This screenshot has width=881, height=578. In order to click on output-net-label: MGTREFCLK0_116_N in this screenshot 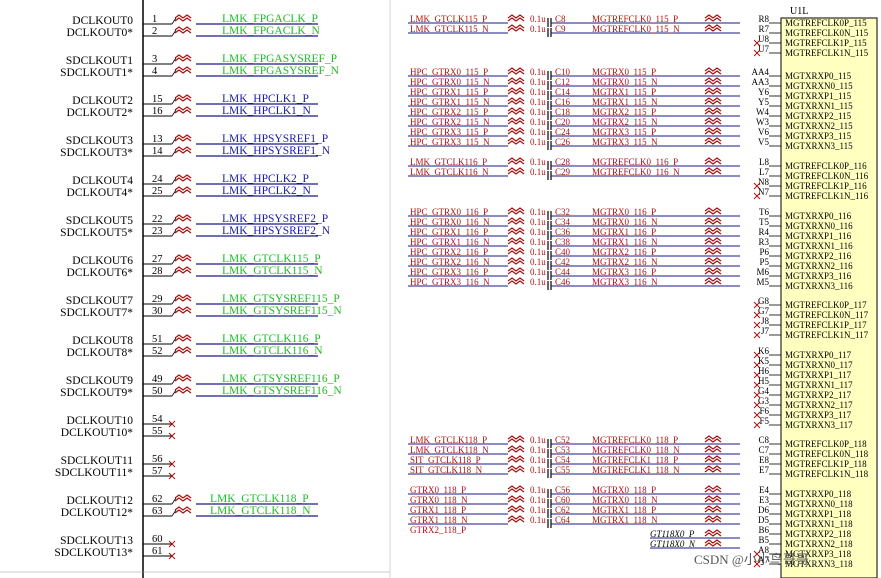, I will do `click(636, 172)`.